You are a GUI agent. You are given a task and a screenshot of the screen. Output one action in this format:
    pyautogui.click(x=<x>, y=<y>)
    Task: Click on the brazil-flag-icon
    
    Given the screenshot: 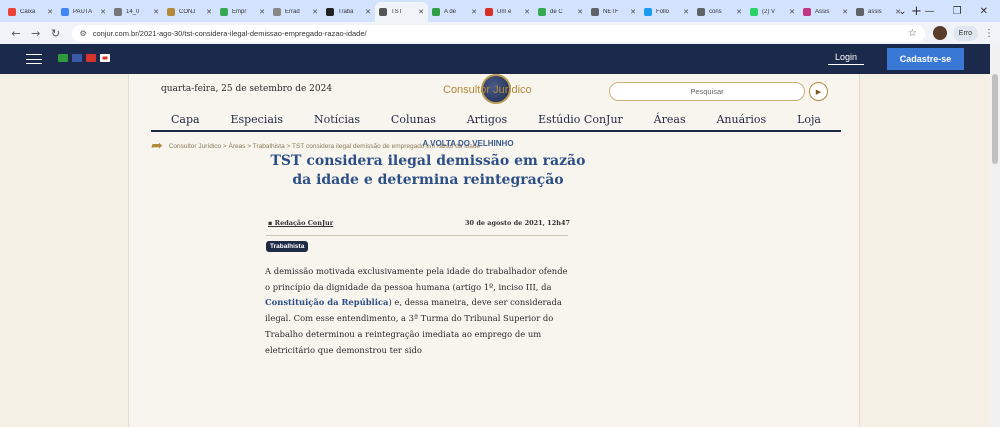 What is the action you would take?
    pyautogui.click(x=63, y=58)
    